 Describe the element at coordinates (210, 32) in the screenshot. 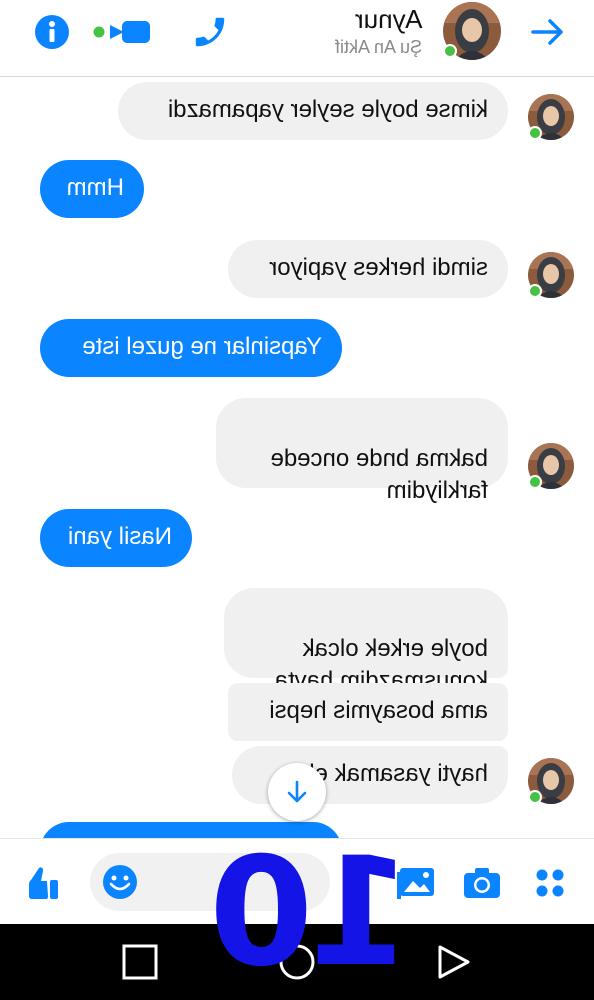

I see `phone-icon` at that location.